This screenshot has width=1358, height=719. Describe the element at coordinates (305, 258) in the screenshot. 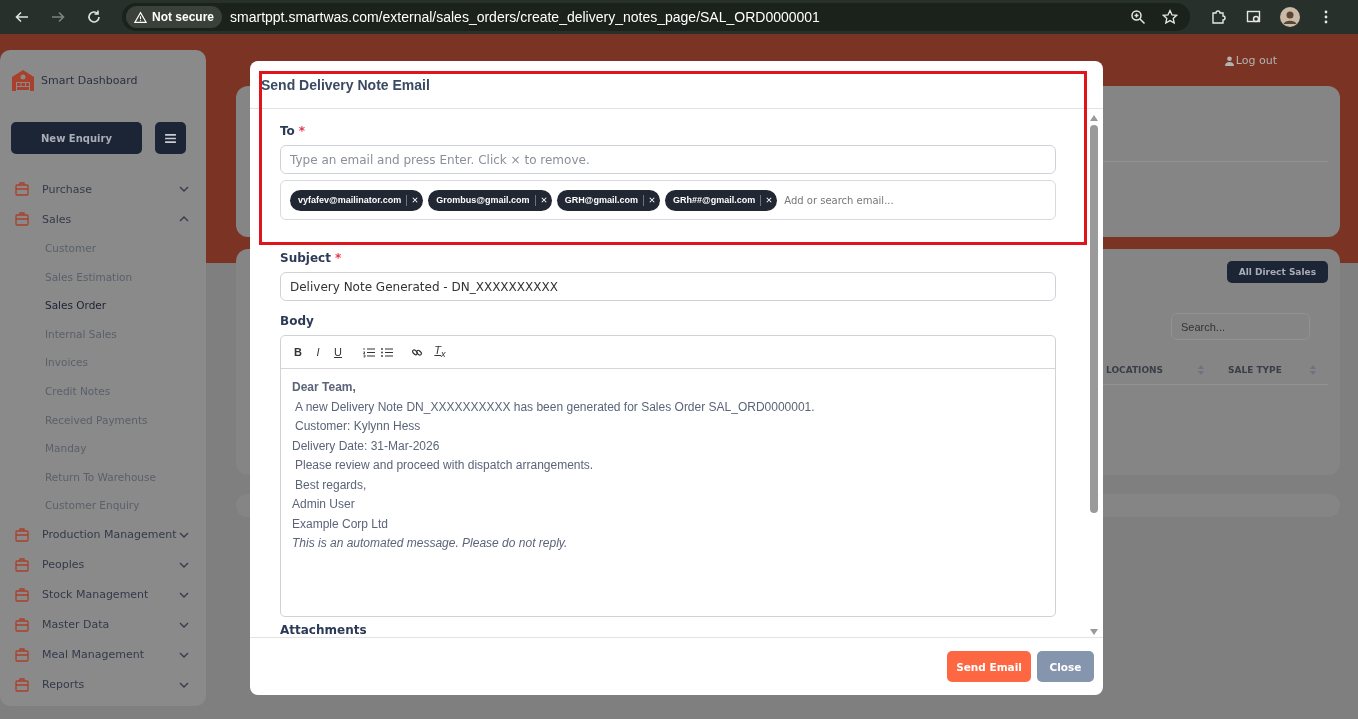

I see `field-label: Subject` at that location.